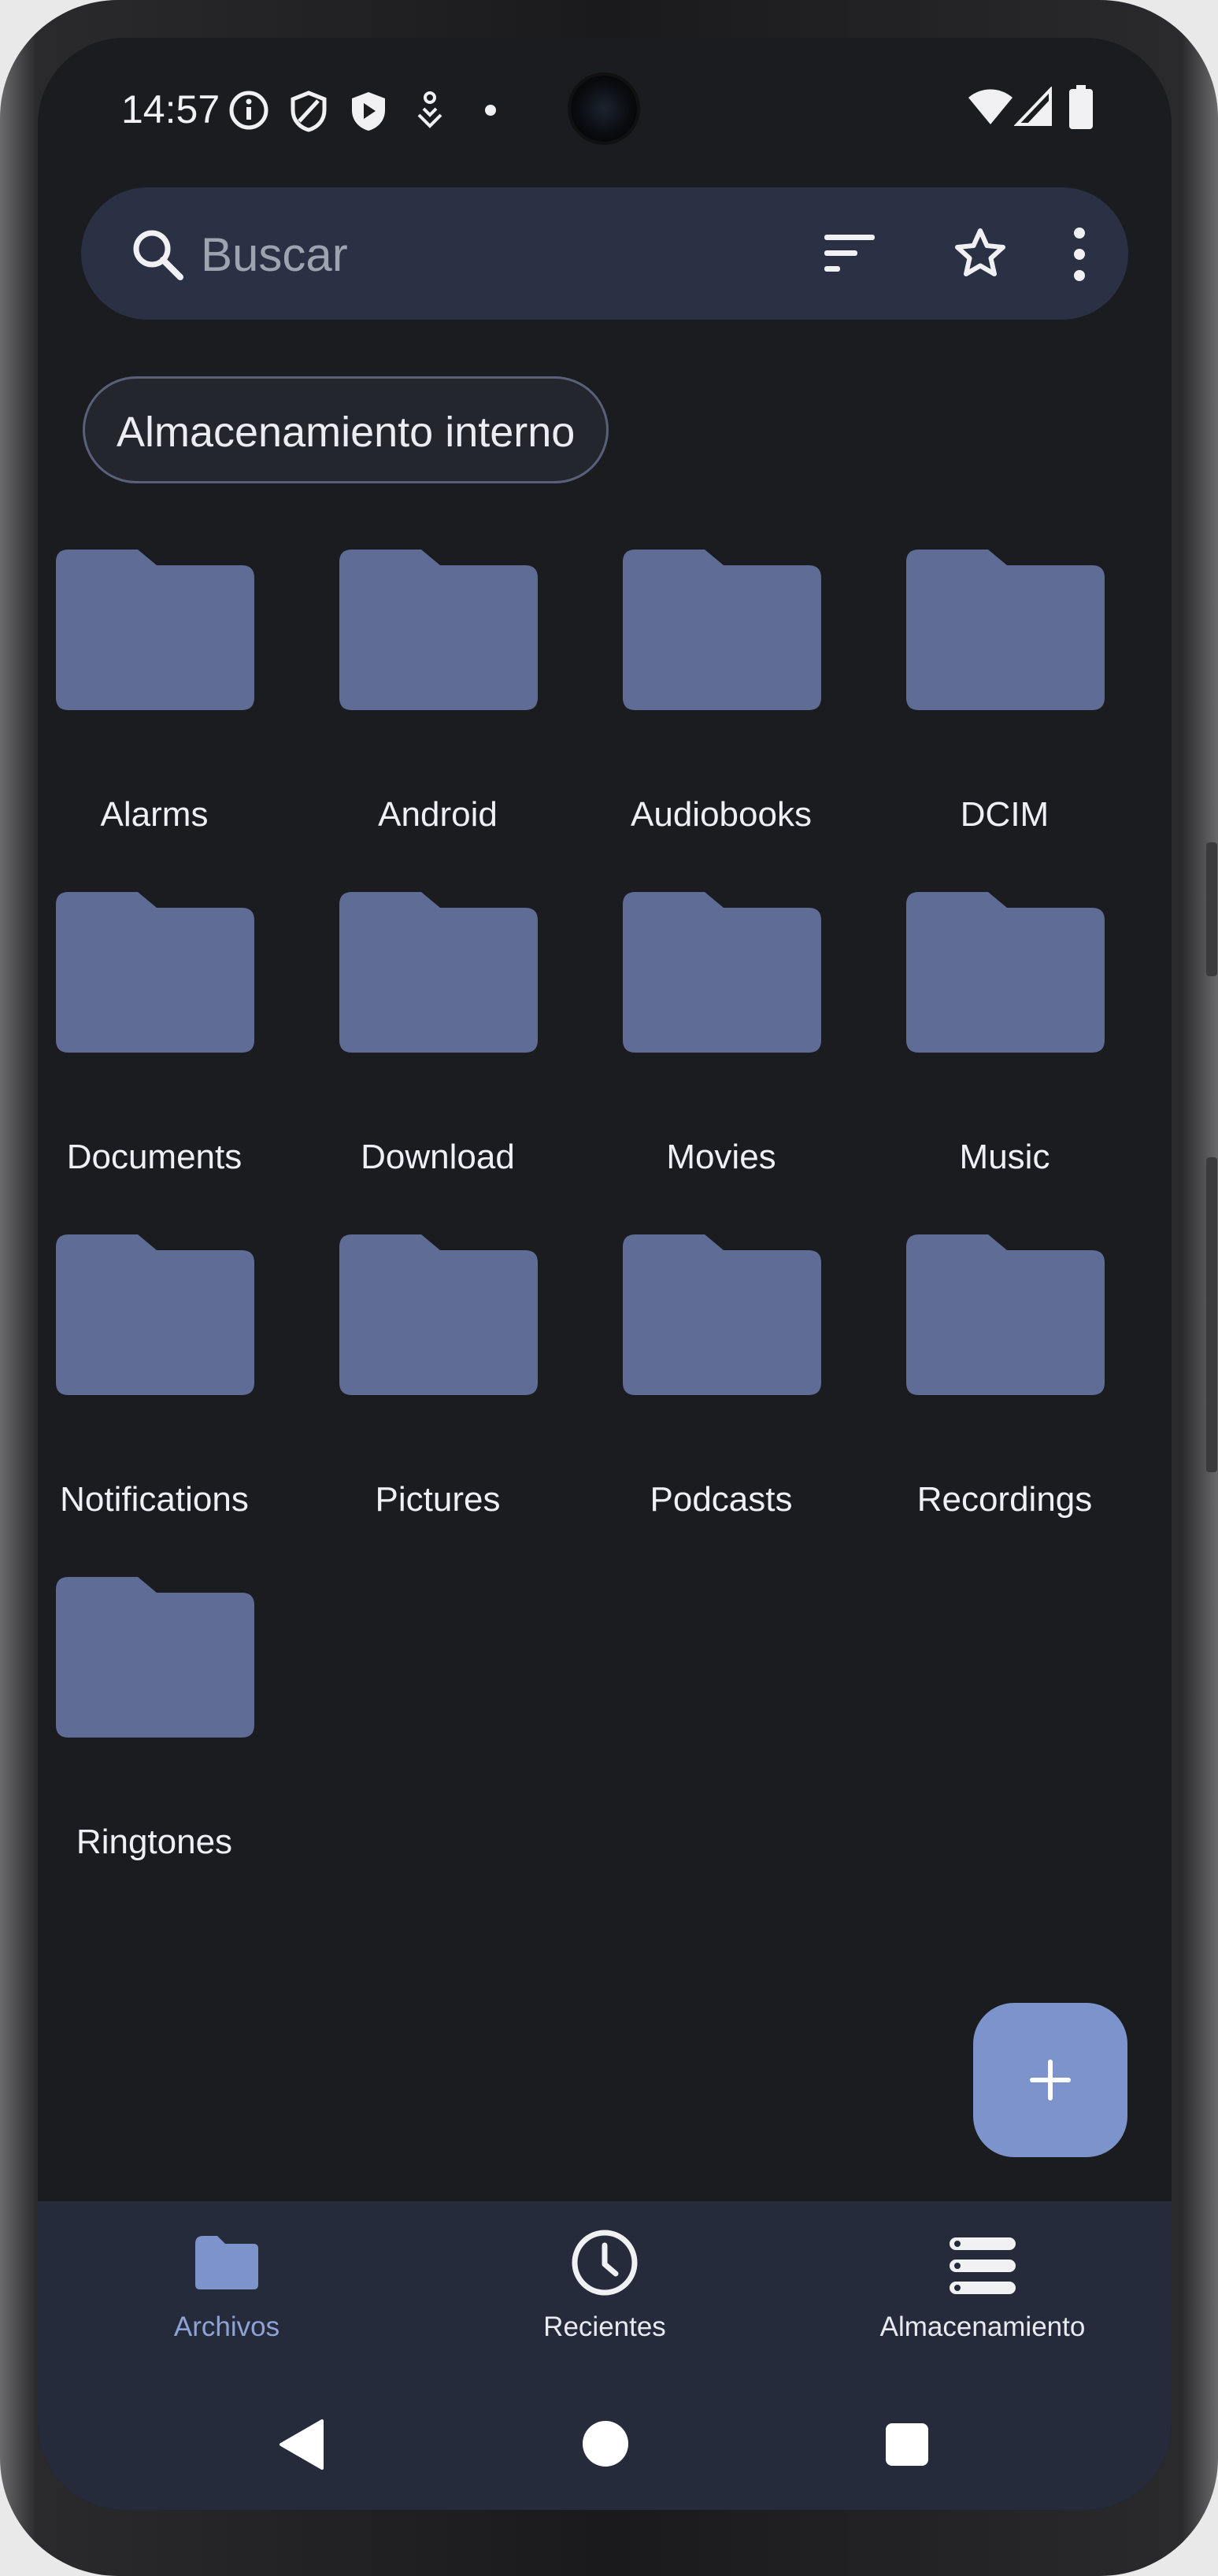 This screenshot has width=1218, height=2576. Describe the element at coordinates (438, 1157) in the screenshot. I see `folder-name: Download` at that location.